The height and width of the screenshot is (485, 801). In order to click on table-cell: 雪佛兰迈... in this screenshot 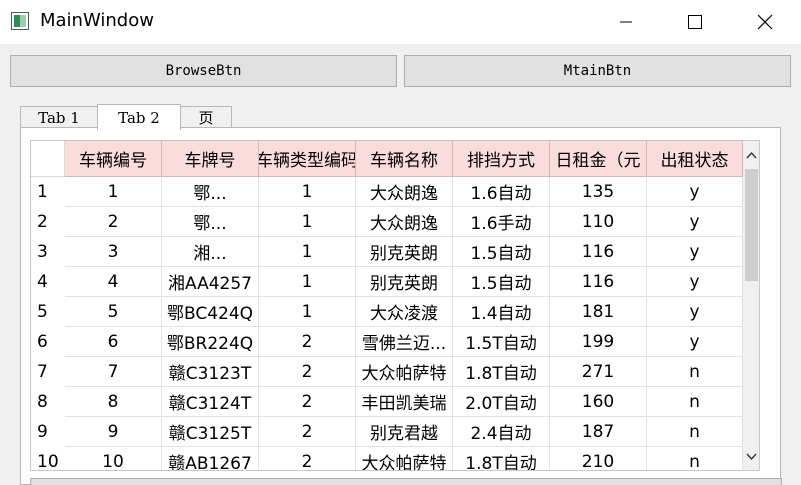, I will do `click(404, 342)`.